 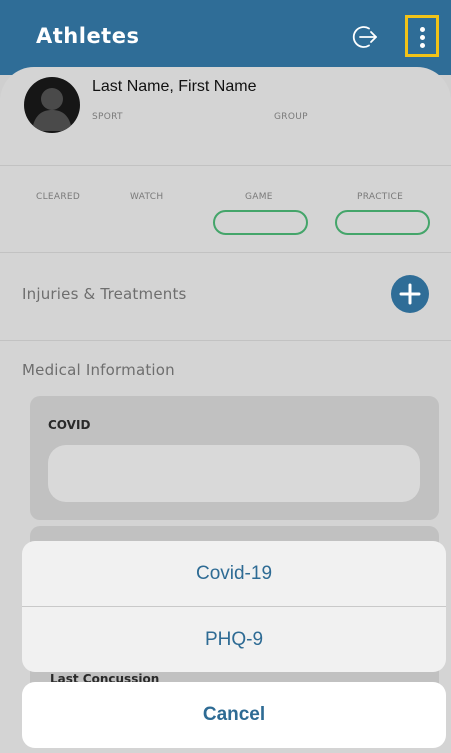 I want to click on practice-toggle, so click(x=382, y=222).